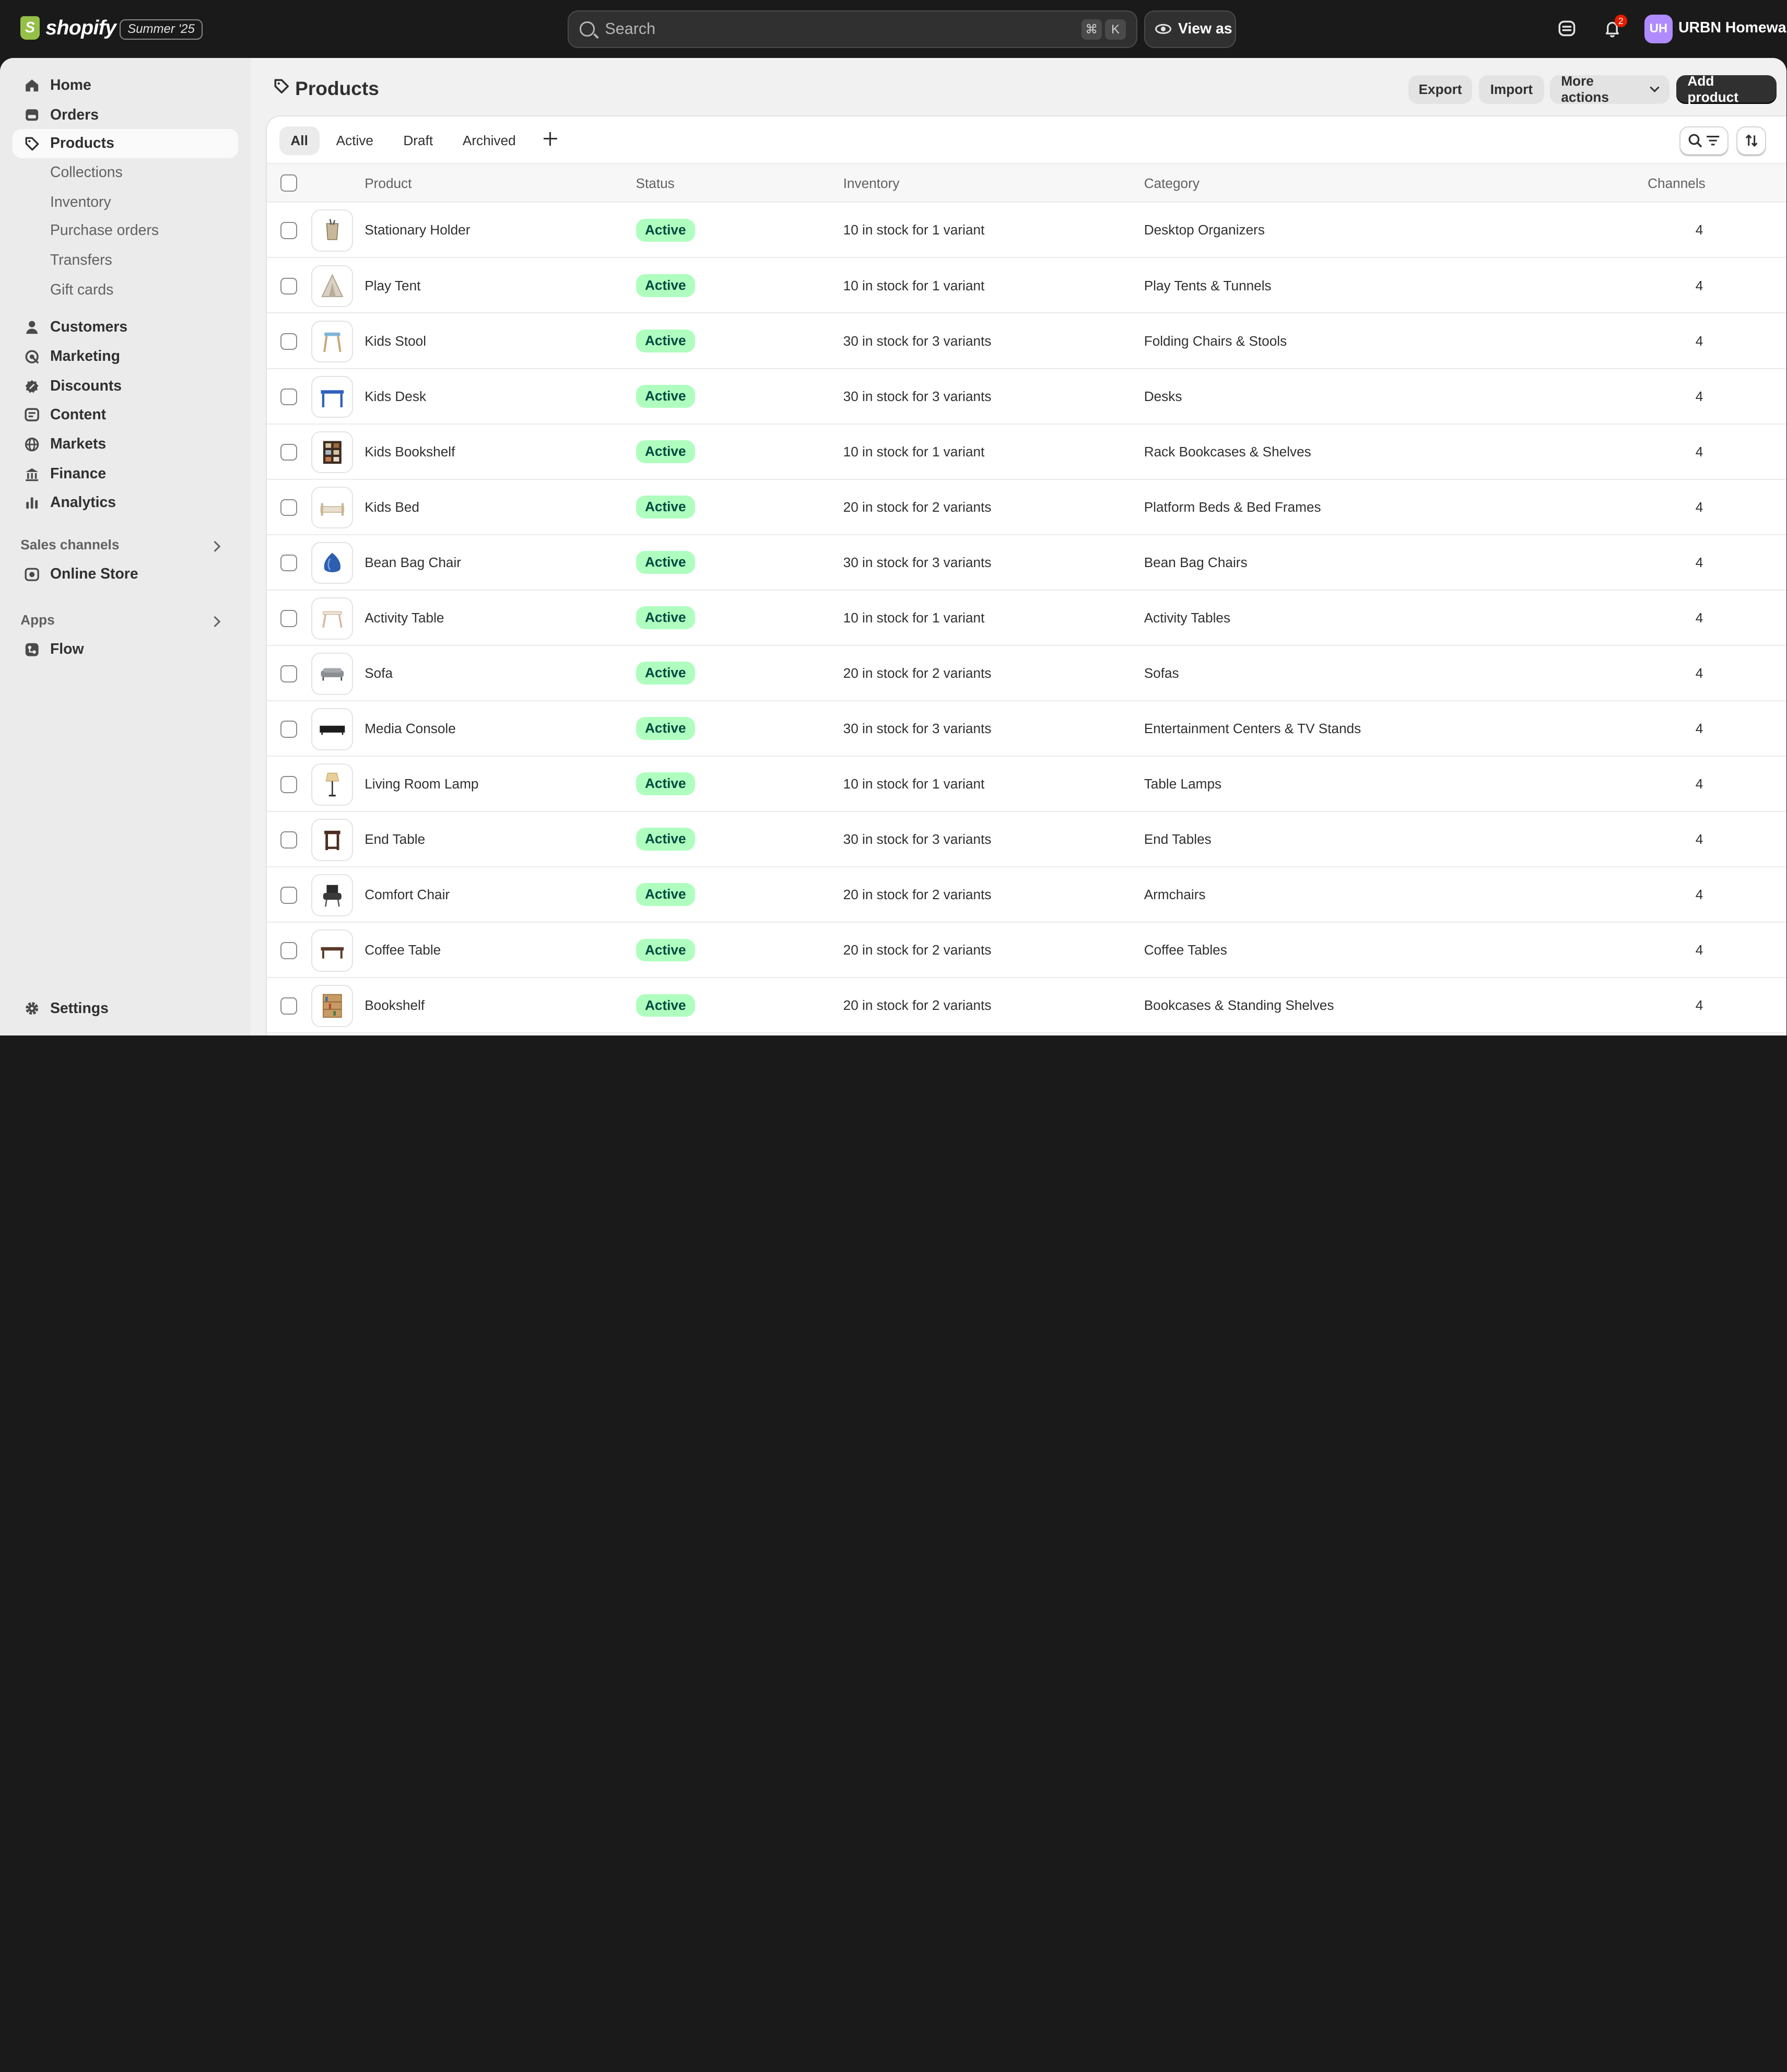 The image size is (1787, 2072). I want to click on sidebar-item-analytics: Analytics, so click(125, 502).